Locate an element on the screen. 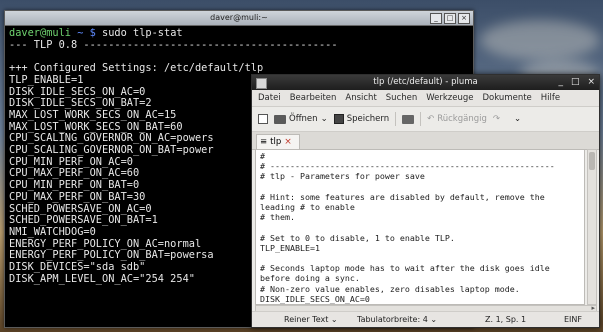 This screenshot has width=603, height=332. pluma-app-icon is located at coordinates (261, 83).